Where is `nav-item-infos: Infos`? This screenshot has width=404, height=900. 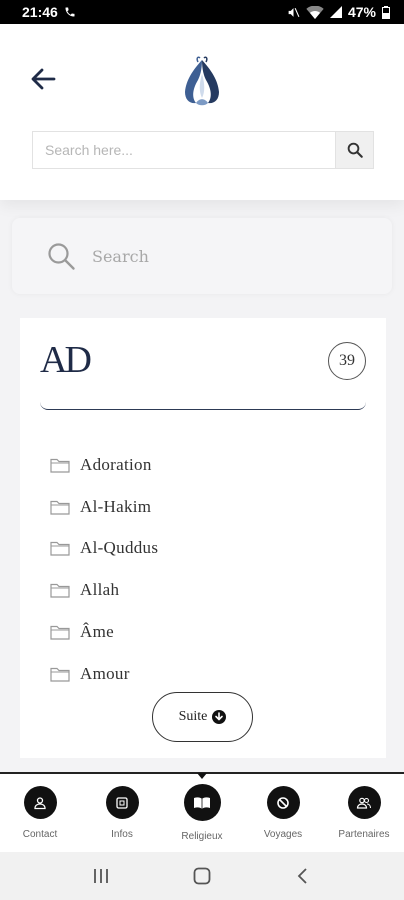
nav-item-infos: Infos is located at coordinates (122, 813).